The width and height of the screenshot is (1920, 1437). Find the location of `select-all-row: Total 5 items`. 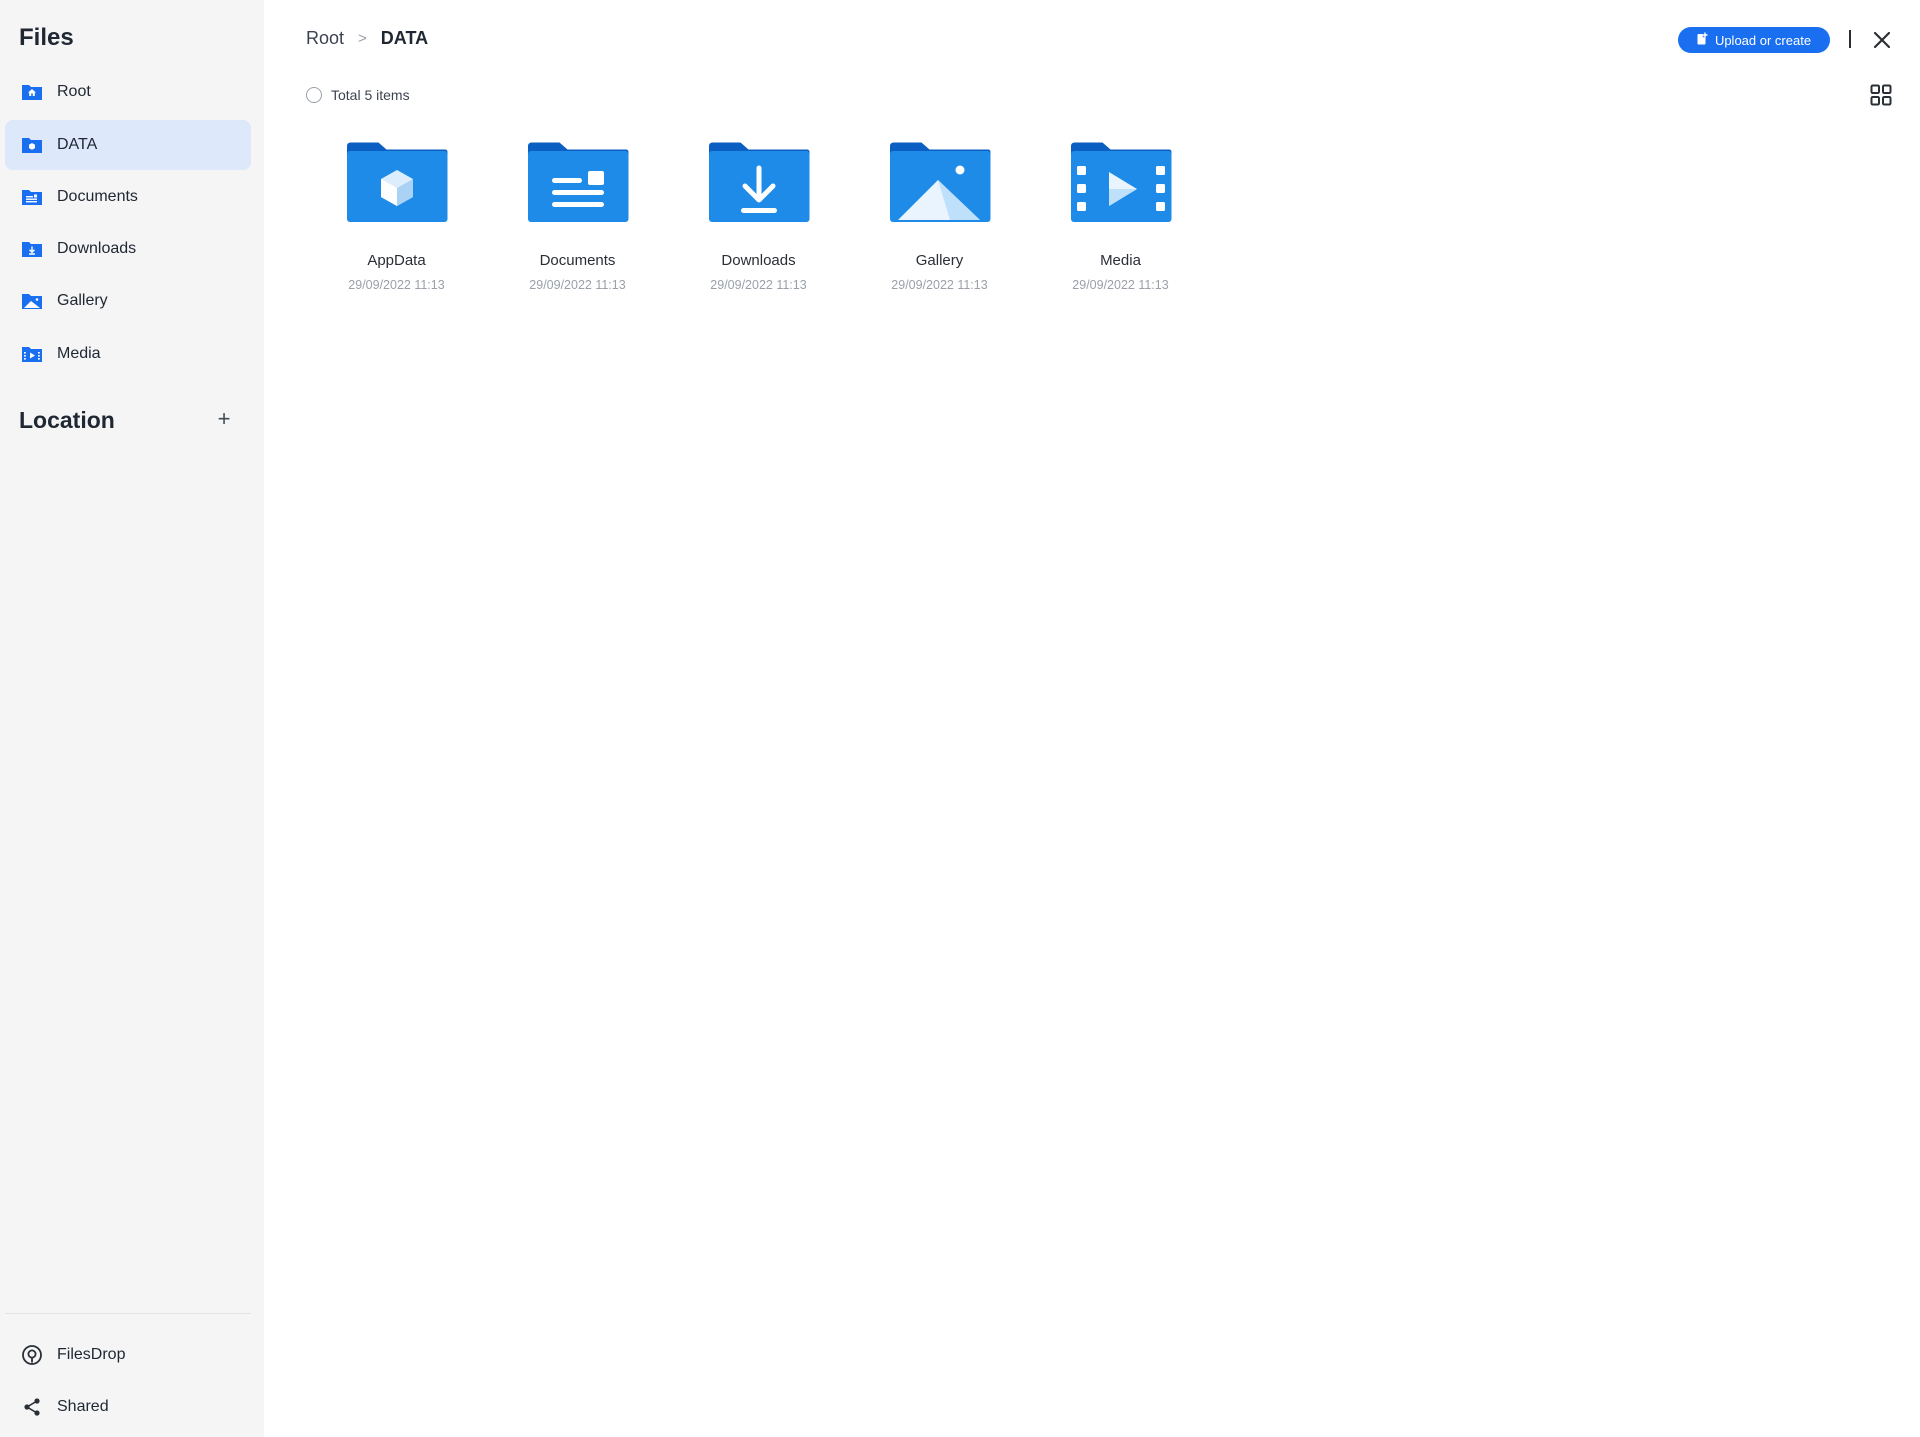

select-all-row: Total 5 items is located at coordinates (358, 95).